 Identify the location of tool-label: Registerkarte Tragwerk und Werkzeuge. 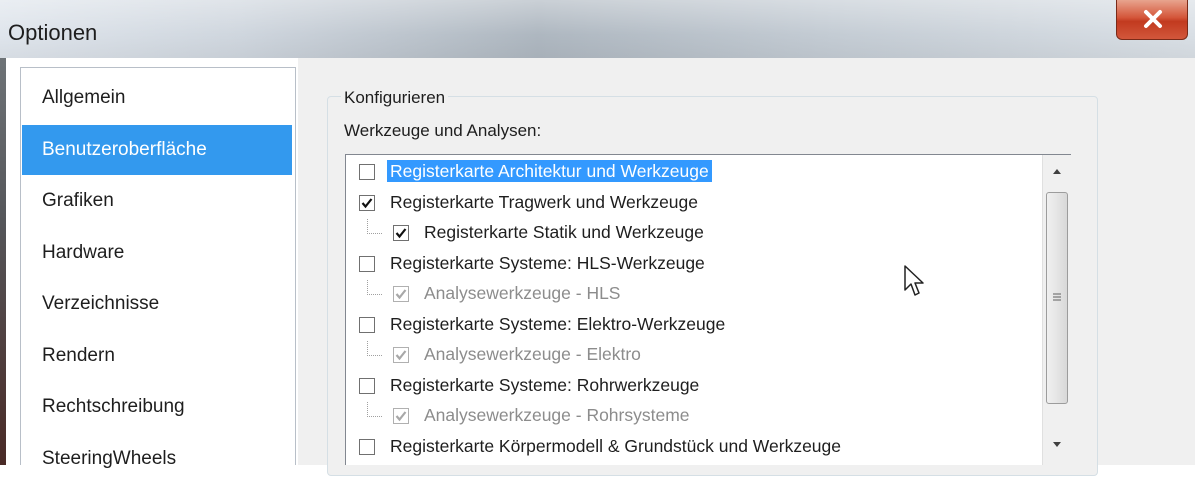
(544, 201).